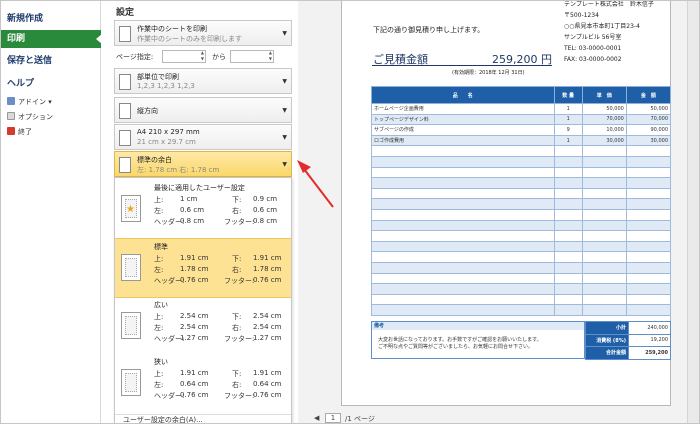 Image resolution: width=700 pixels, height=424 pixels. Describe the element at coordinates (333, 418) in the screenshot. I see `page-number-input: 1` at that location.